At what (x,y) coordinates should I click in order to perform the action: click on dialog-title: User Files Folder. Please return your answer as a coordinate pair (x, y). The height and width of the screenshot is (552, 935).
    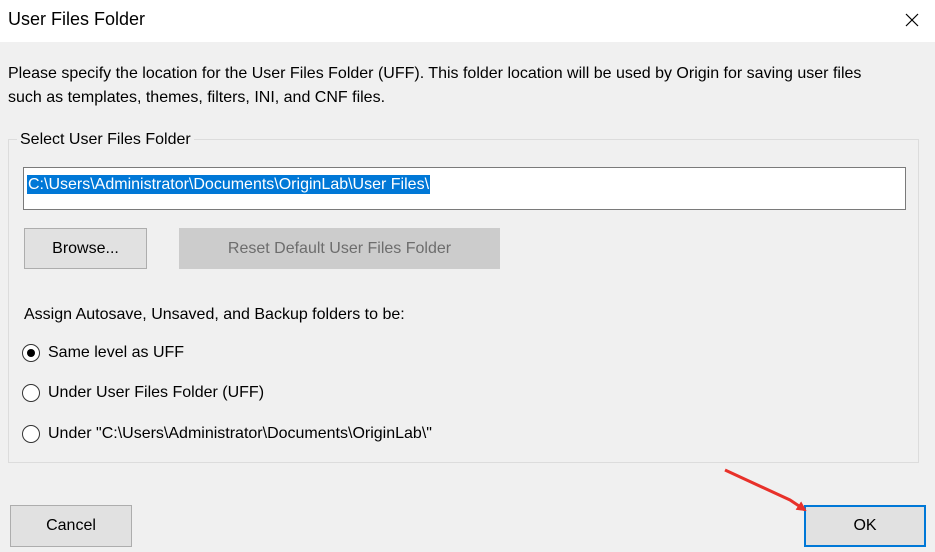
    Looking at the image, I should click on (77, 19).